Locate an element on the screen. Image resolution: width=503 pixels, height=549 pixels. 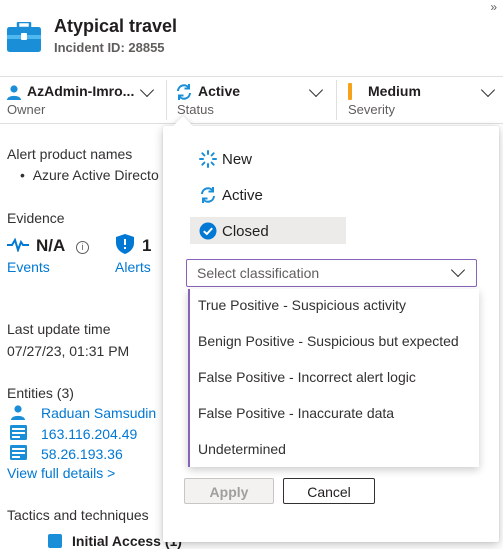
entity-user-link: Raduan Samsudin is located at coordinates (98, 413).